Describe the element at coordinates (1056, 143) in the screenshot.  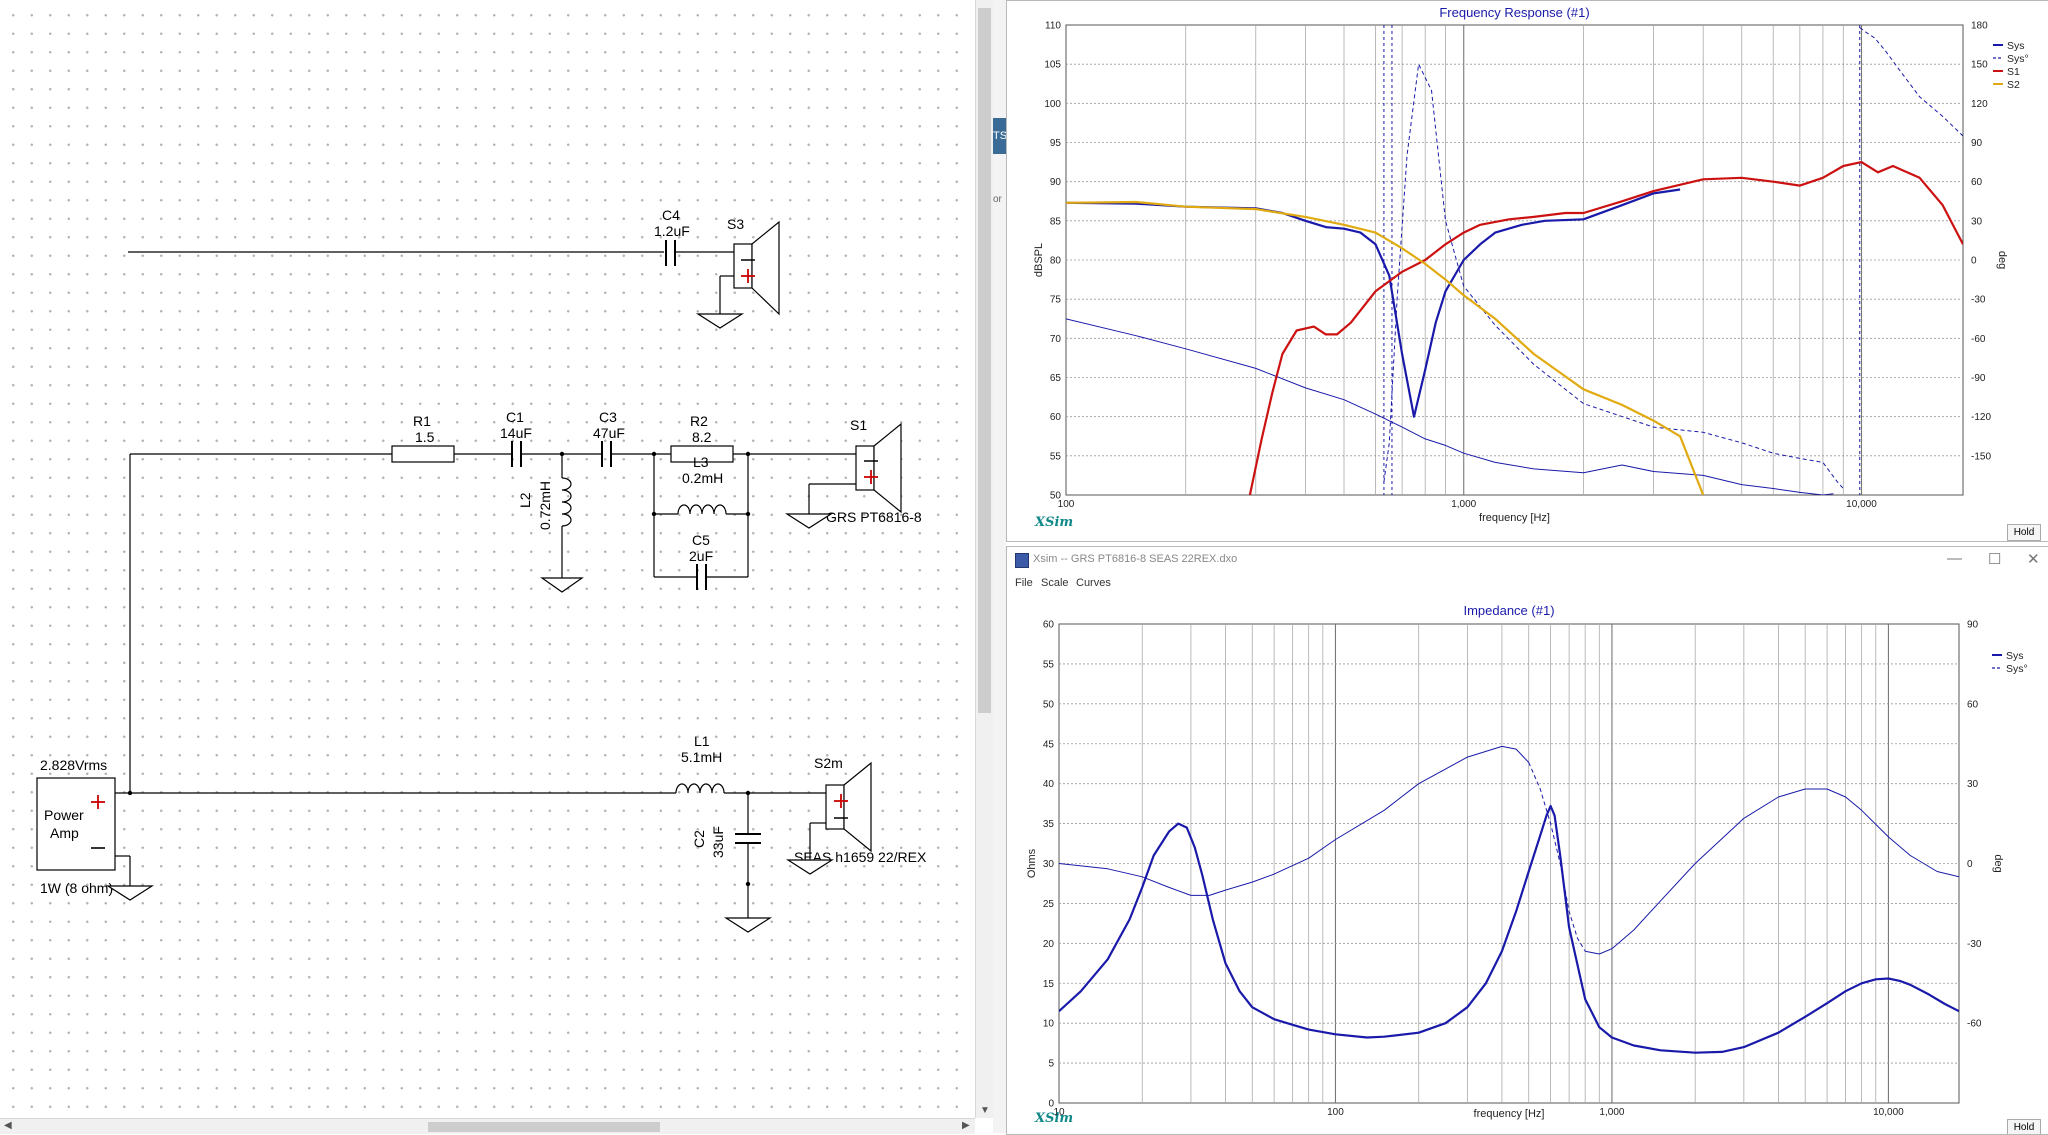
I see `y-tick-label: 95` at that location.